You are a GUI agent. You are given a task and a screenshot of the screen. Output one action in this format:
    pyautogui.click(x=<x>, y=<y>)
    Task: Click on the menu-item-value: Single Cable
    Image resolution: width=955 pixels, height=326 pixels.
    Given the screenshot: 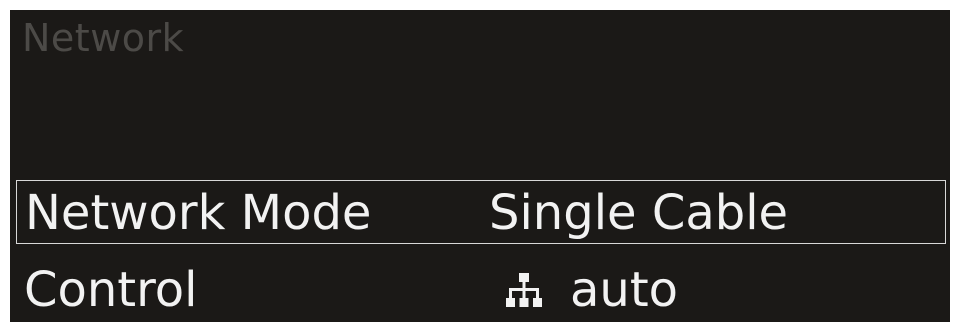 What is the action you would take?
    pyautogui.click(x=639, y=213)
    